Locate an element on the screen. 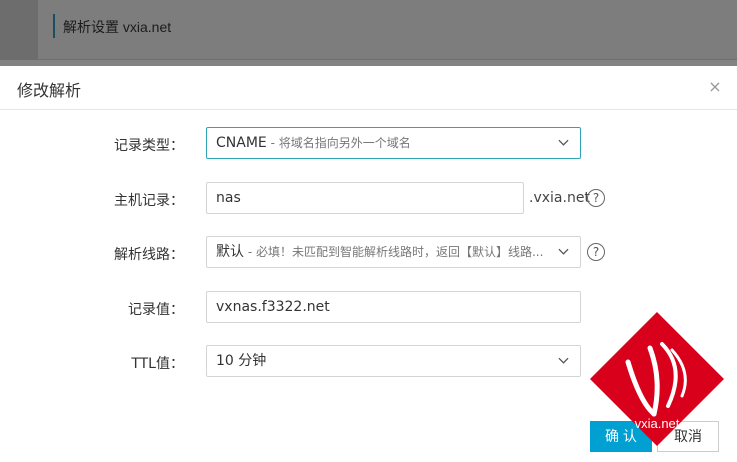 This screenshot has width=737, height=462. host-record-input: nas is located at coordinates (365, 198).